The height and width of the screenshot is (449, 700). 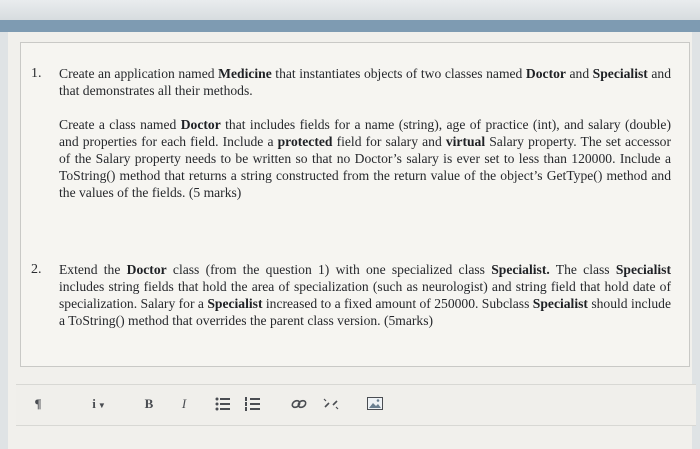 I want to click on unlink-icon, so click(x=331, y=404).